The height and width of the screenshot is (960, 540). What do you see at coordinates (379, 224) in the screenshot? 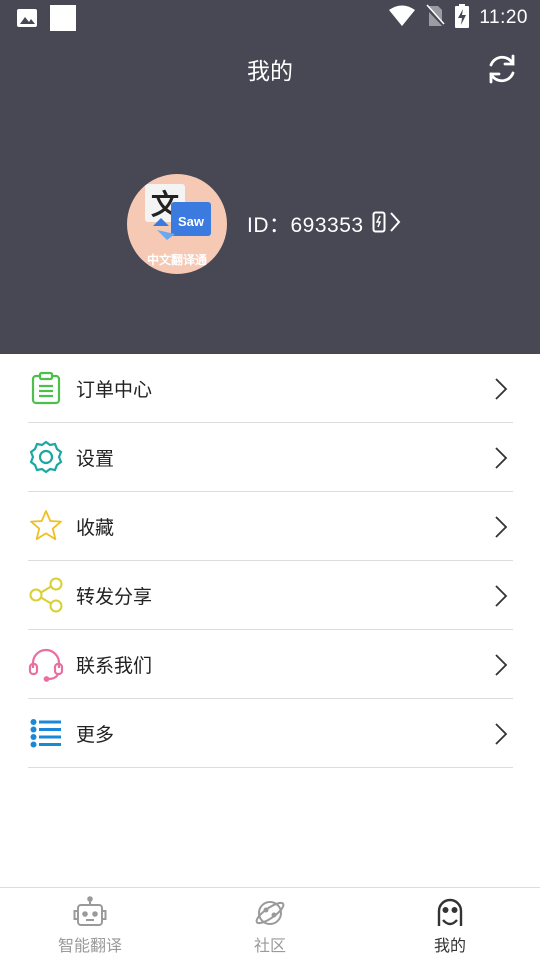
I see `phone-icon` at bounding box center [379, 224].